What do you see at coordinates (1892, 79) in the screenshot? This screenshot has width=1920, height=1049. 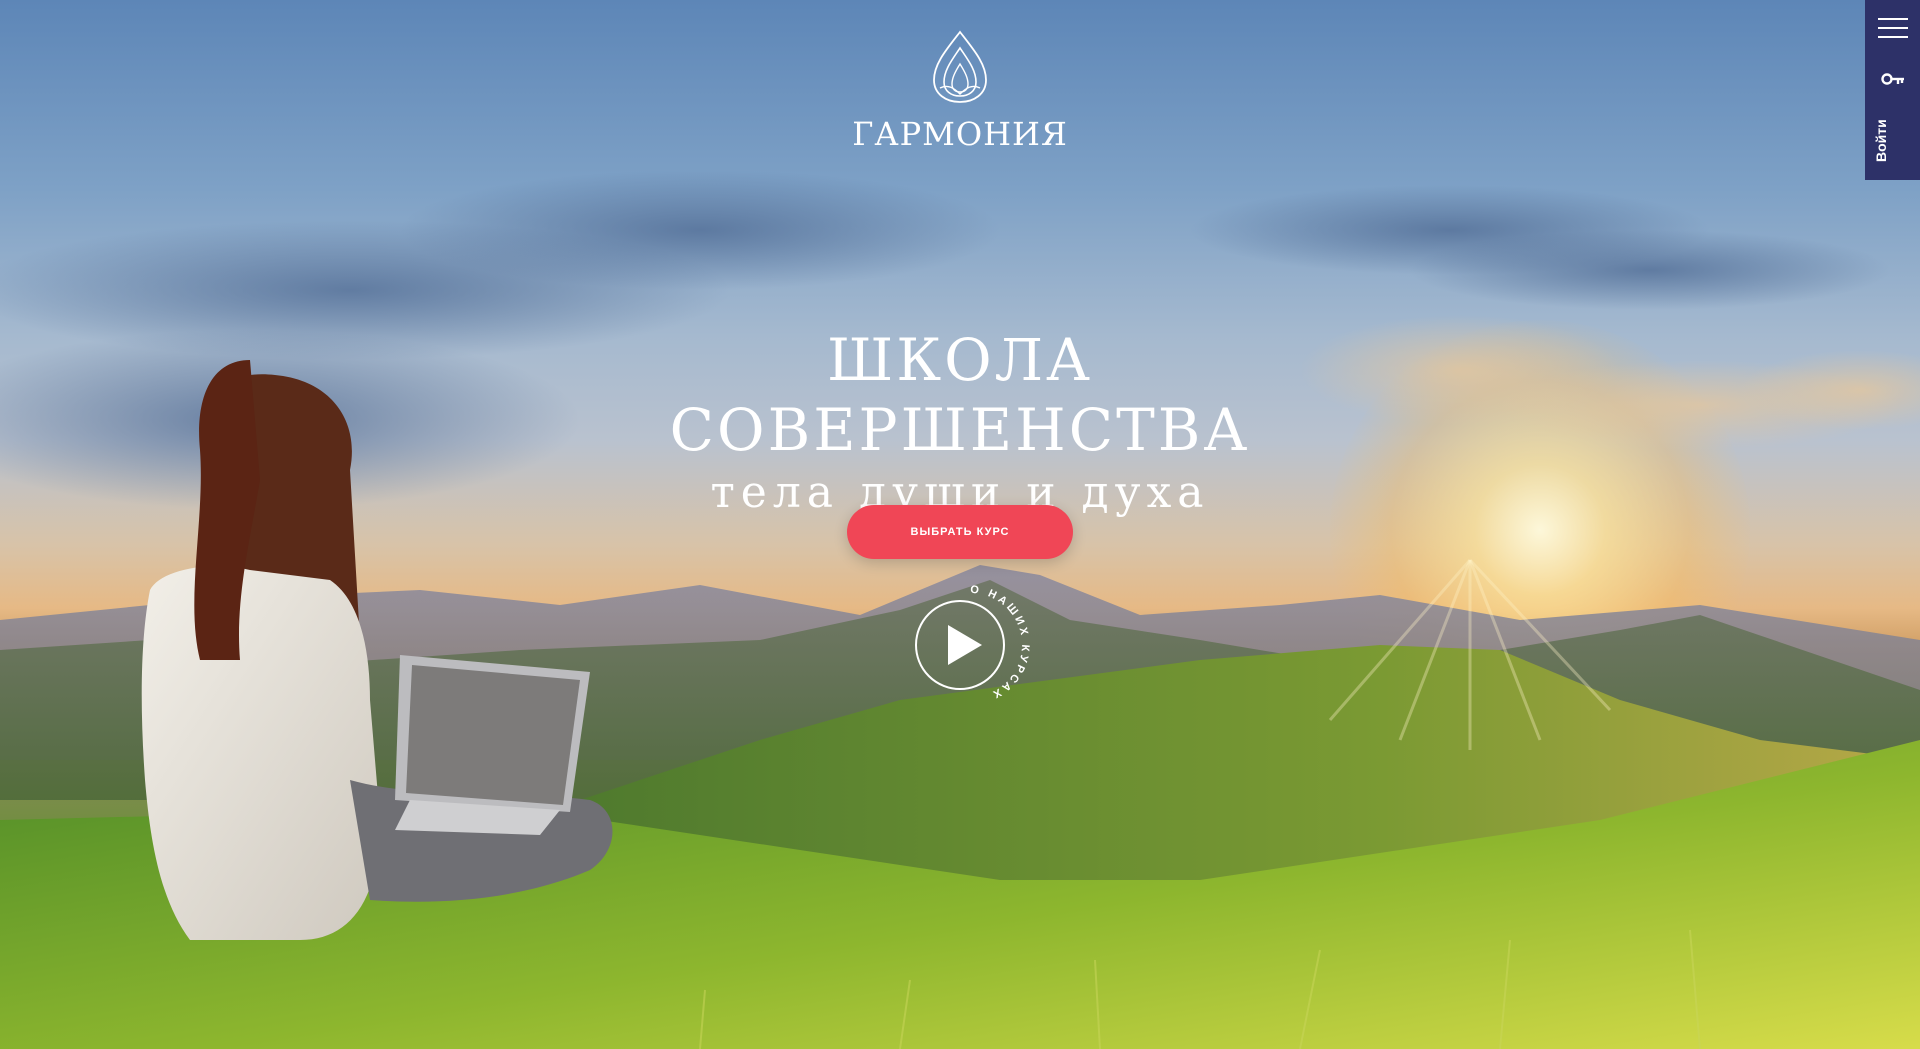 I see `key-icon` at bounding box center [1892, 79].